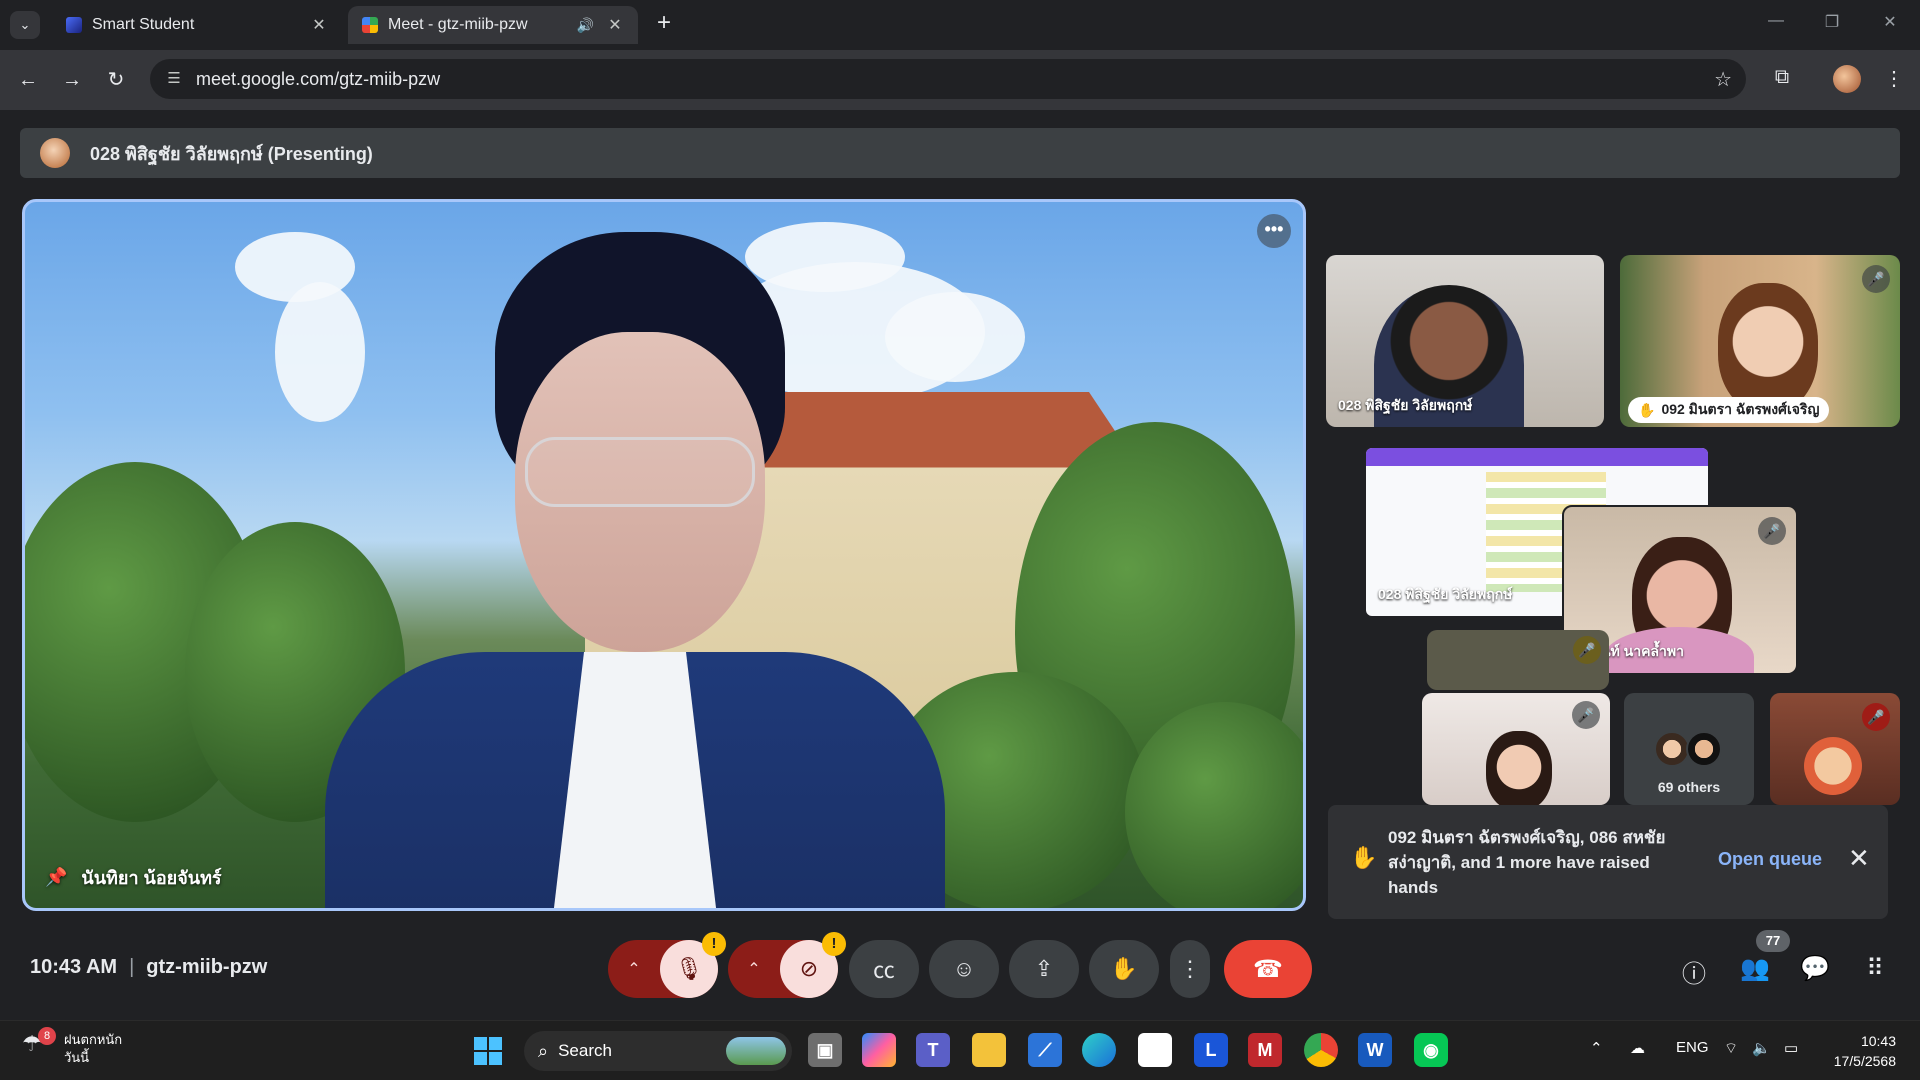  What do you see at coordinates (1637, 1048) in the screenshot?
I see `onedrive-cloud-icon: ☁` at bounding box center [1637, 1048].